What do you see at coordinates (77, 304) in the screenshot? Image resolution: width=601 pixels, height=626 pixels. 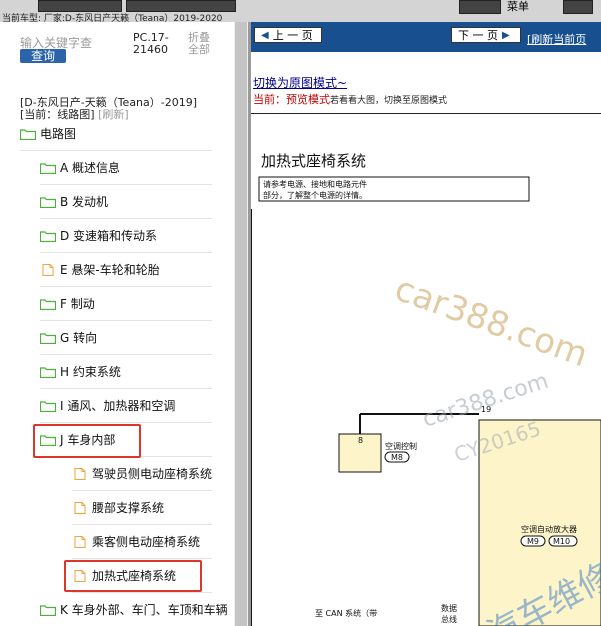 I see `tree-item-label: F 制动` at bounding box center [77, 304].